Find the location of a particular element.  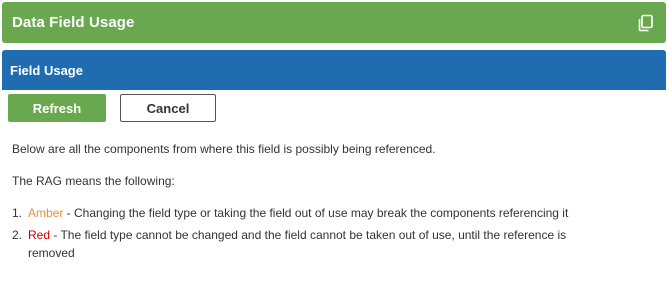

section-title: Field Usage is located at coordinates (46, 70).